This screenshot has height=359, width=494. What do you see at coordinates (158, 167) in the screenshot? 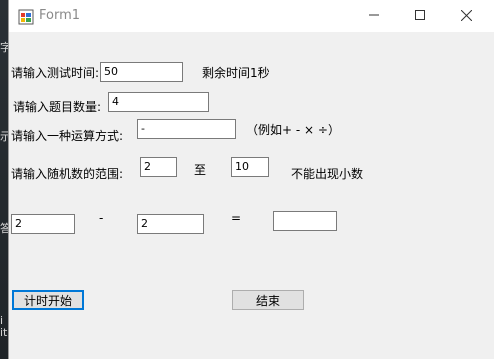
I see `range-min-input: 2` at bounding box center [158, 167].